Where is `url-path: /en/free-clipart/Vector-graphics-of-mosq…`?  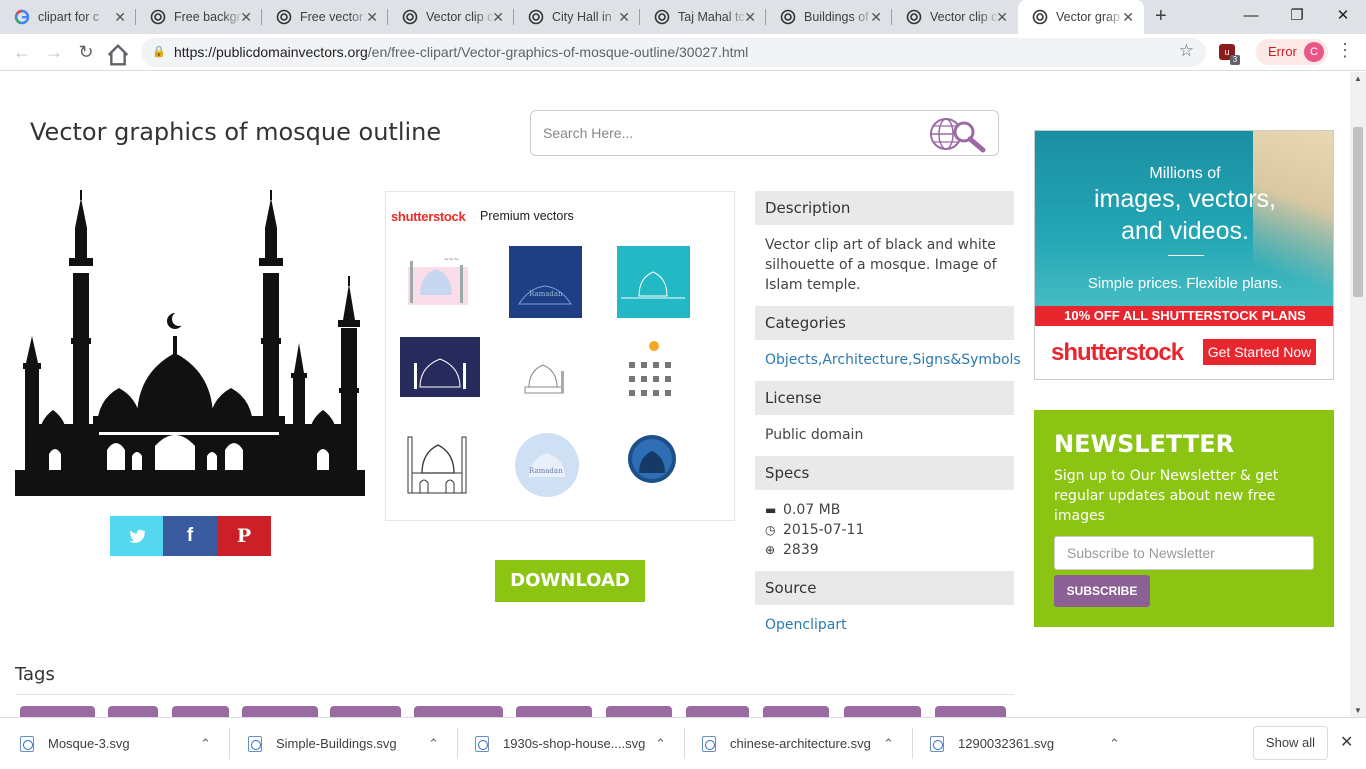
url-path: /en/free-clipart/Vector-graphics-of-mosq… is located at coordinates (558, 52).